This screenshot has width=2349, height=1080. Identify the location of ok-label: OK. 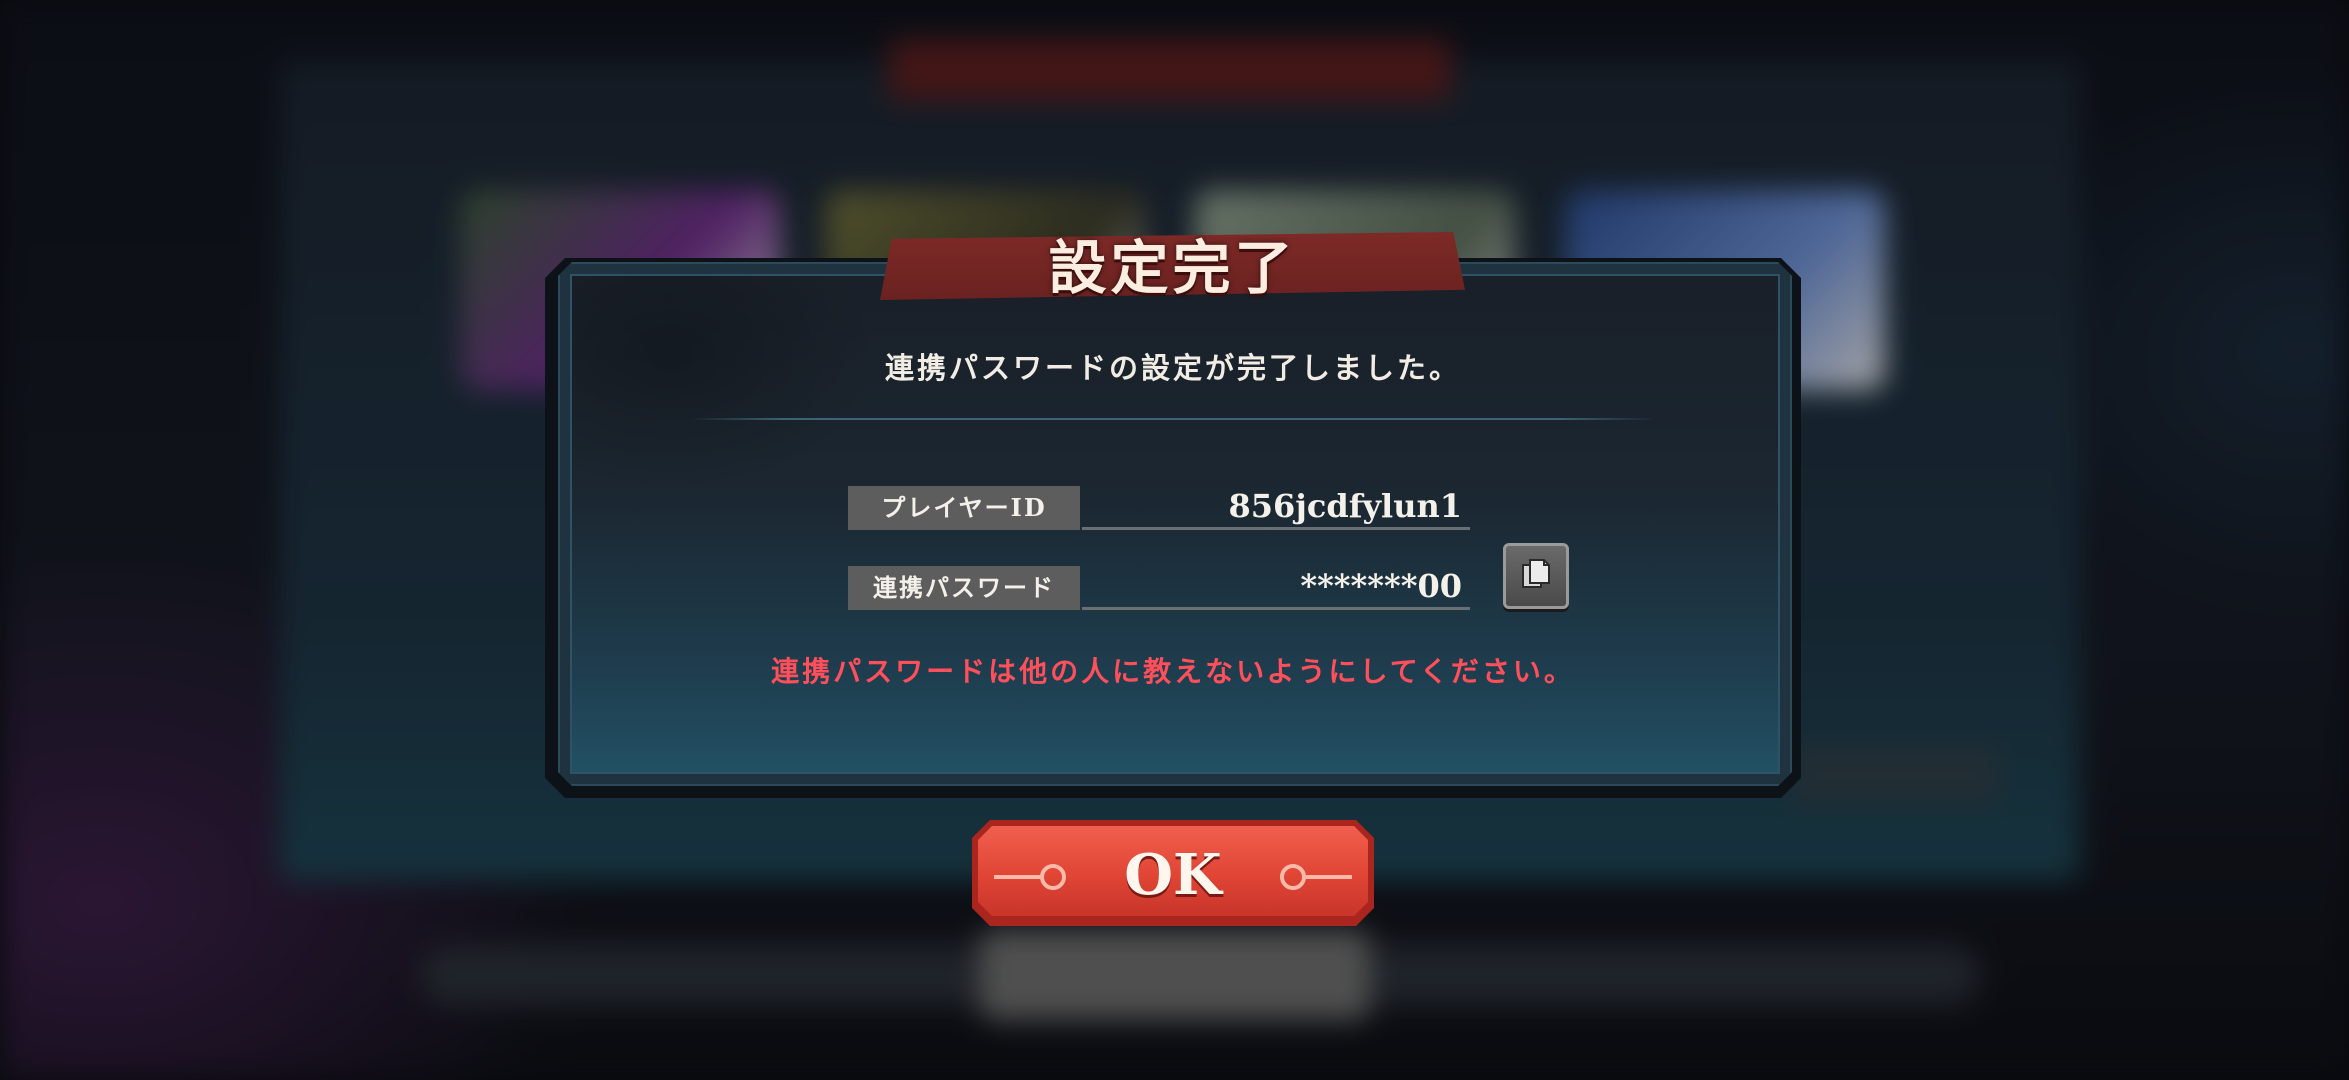
(1173, 875).